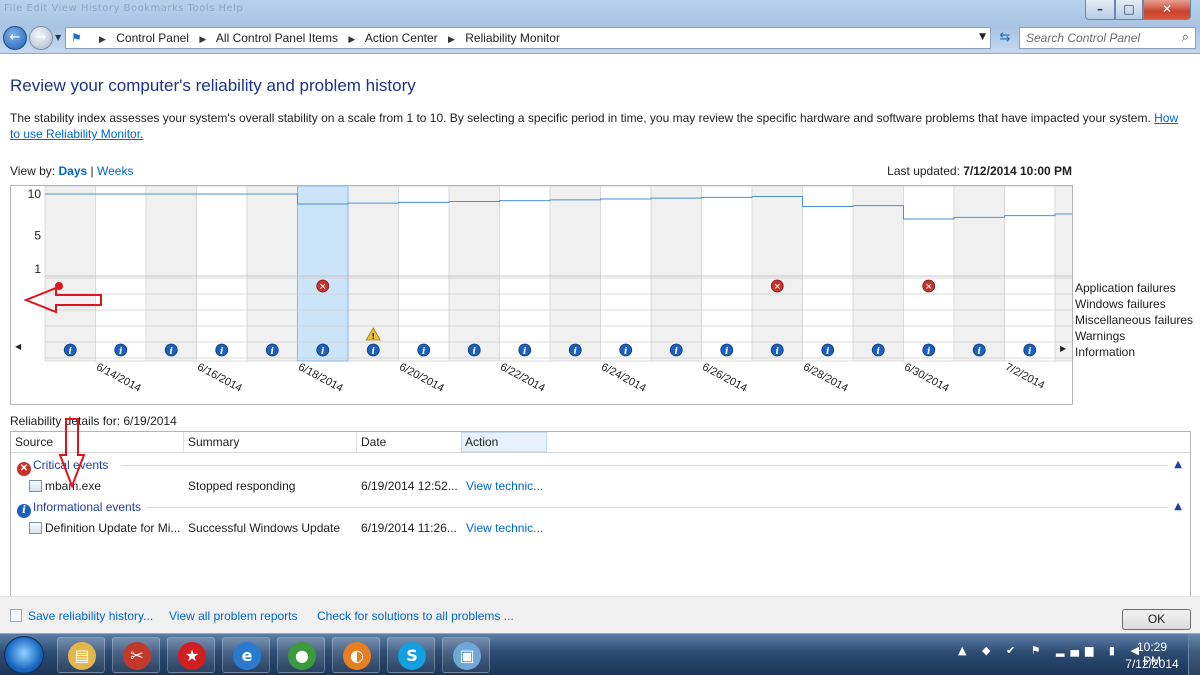  I want to click on battery-icon: ▮, so click(1115, 650).